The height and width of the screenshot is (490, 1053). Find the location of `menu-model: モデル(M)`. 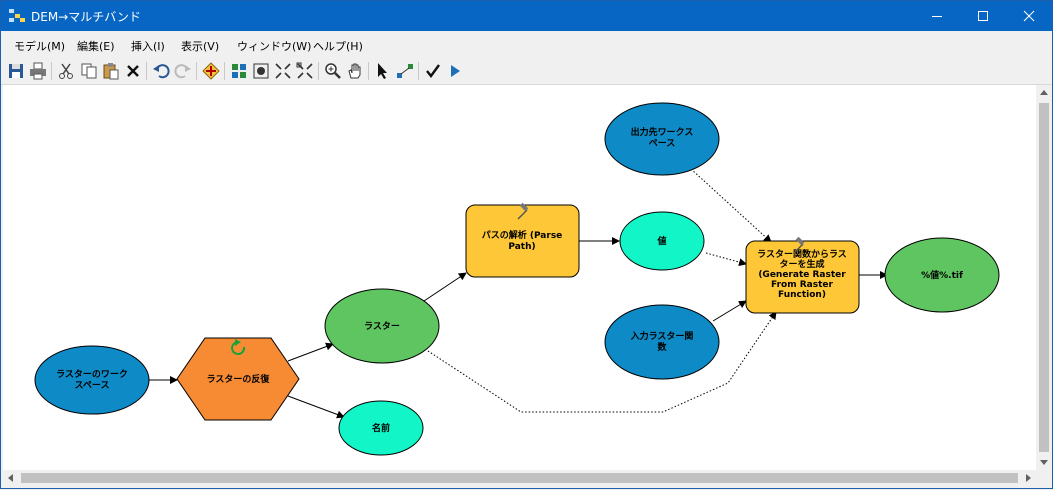

menu-model: モデル(M) is located at coordinates (39, 46).